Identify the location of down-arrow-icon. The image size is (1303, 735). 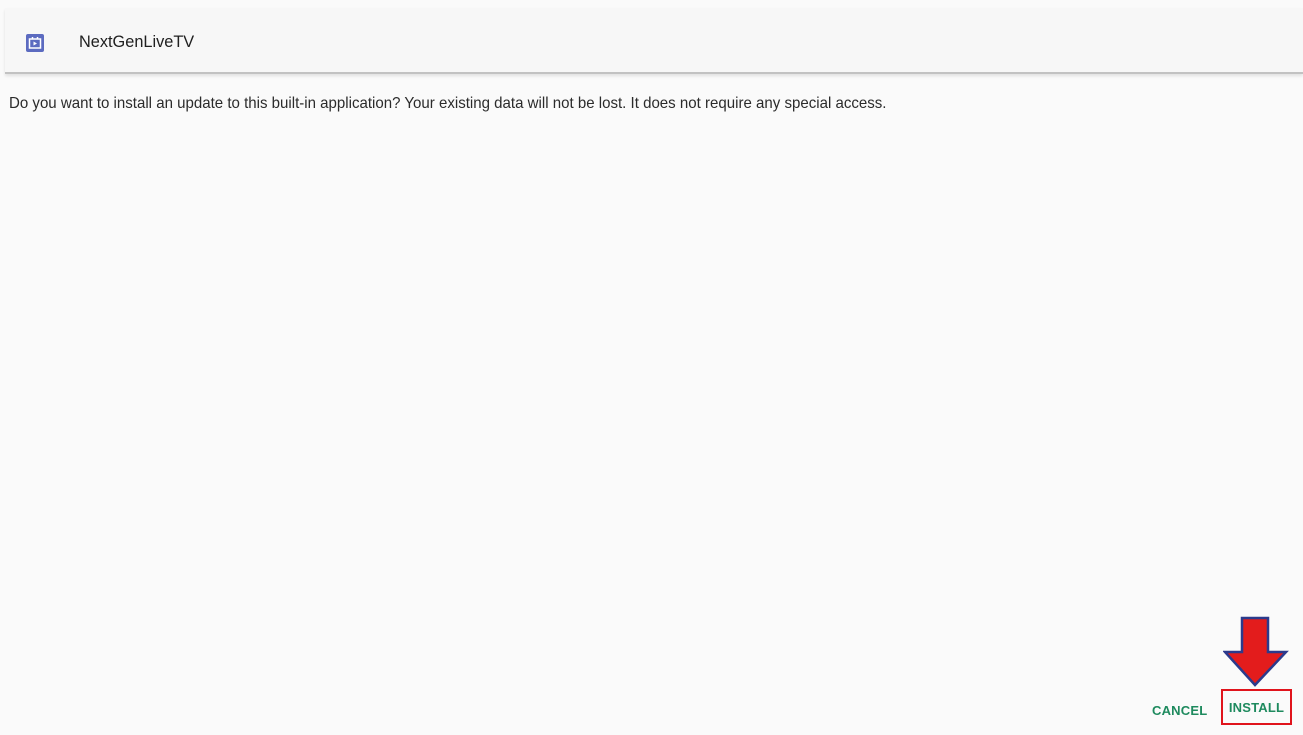
(1256, 651).